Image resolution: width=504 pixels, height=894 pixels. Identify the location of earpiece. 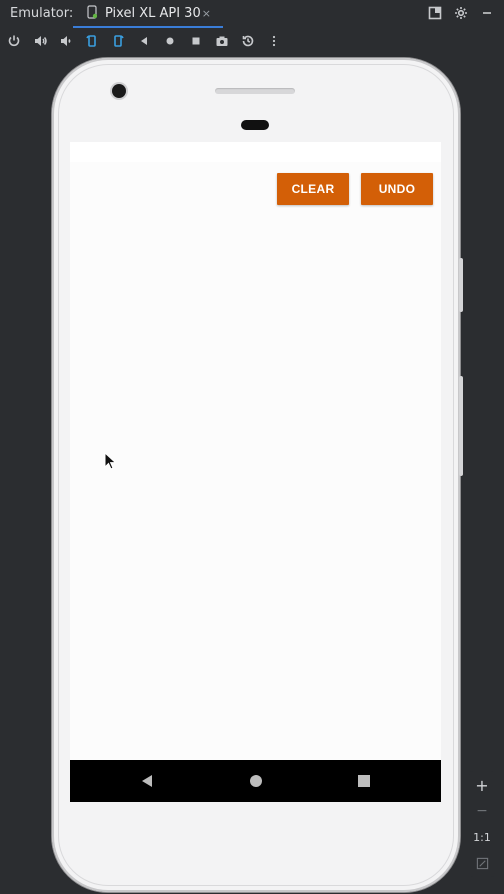
(255, 125).